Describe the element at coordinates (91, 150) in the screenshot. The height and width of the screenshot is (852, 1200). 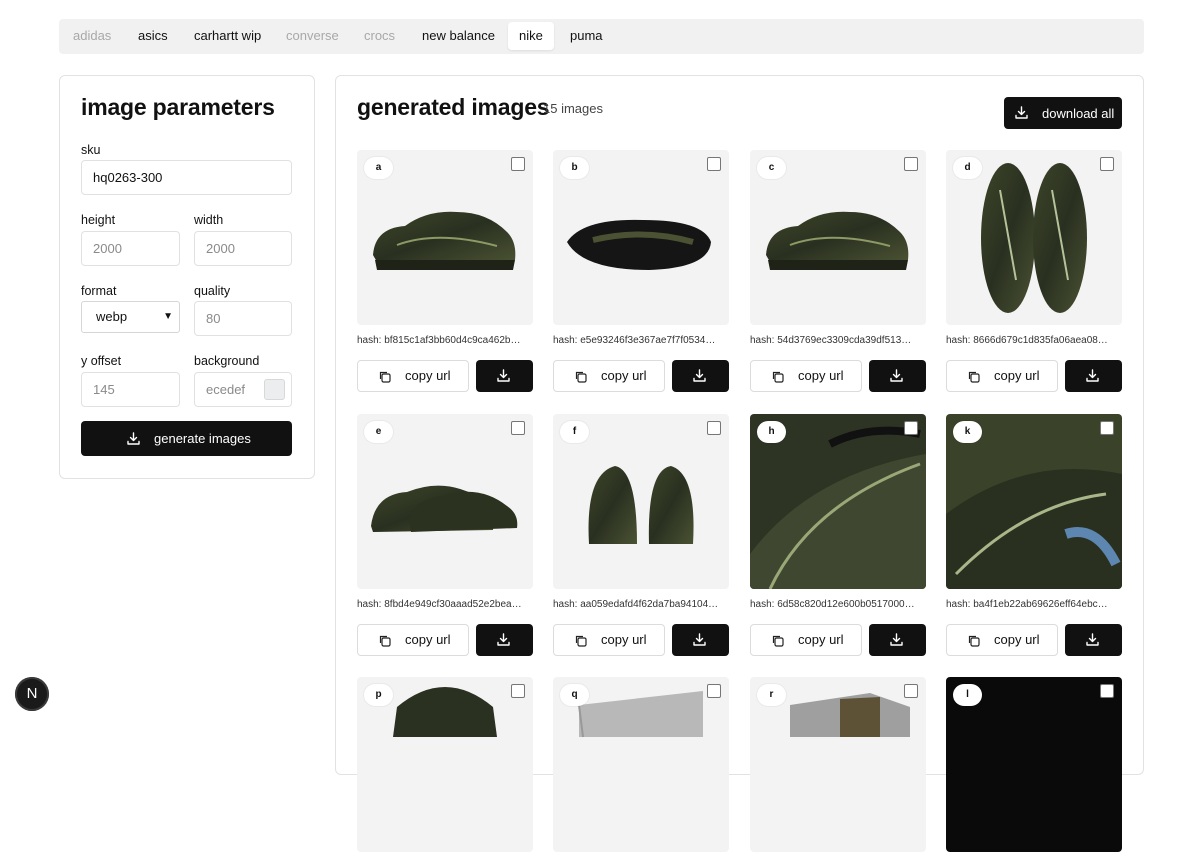
I see `sku-label: sku` at that location.